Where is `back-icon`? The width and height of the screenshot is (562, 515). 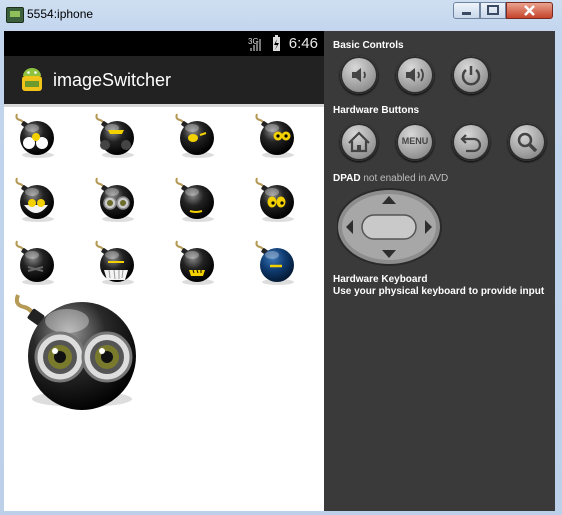
back-icon is located at coordinates (471, 143).